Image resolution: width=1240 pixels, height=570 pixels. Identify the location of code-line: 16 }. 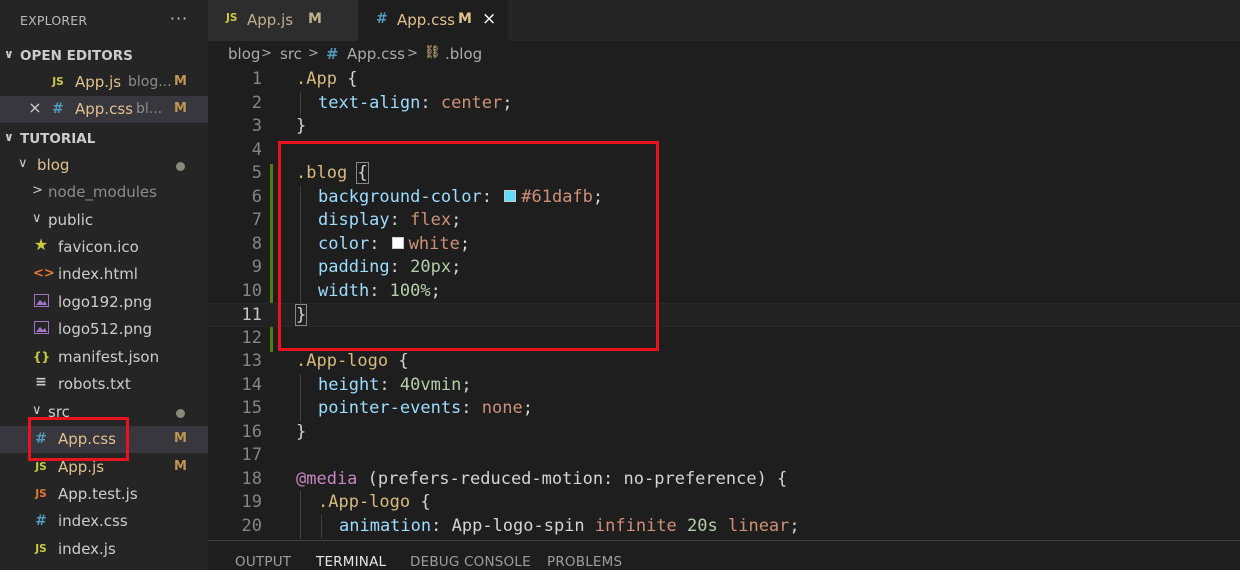
(274, 431).